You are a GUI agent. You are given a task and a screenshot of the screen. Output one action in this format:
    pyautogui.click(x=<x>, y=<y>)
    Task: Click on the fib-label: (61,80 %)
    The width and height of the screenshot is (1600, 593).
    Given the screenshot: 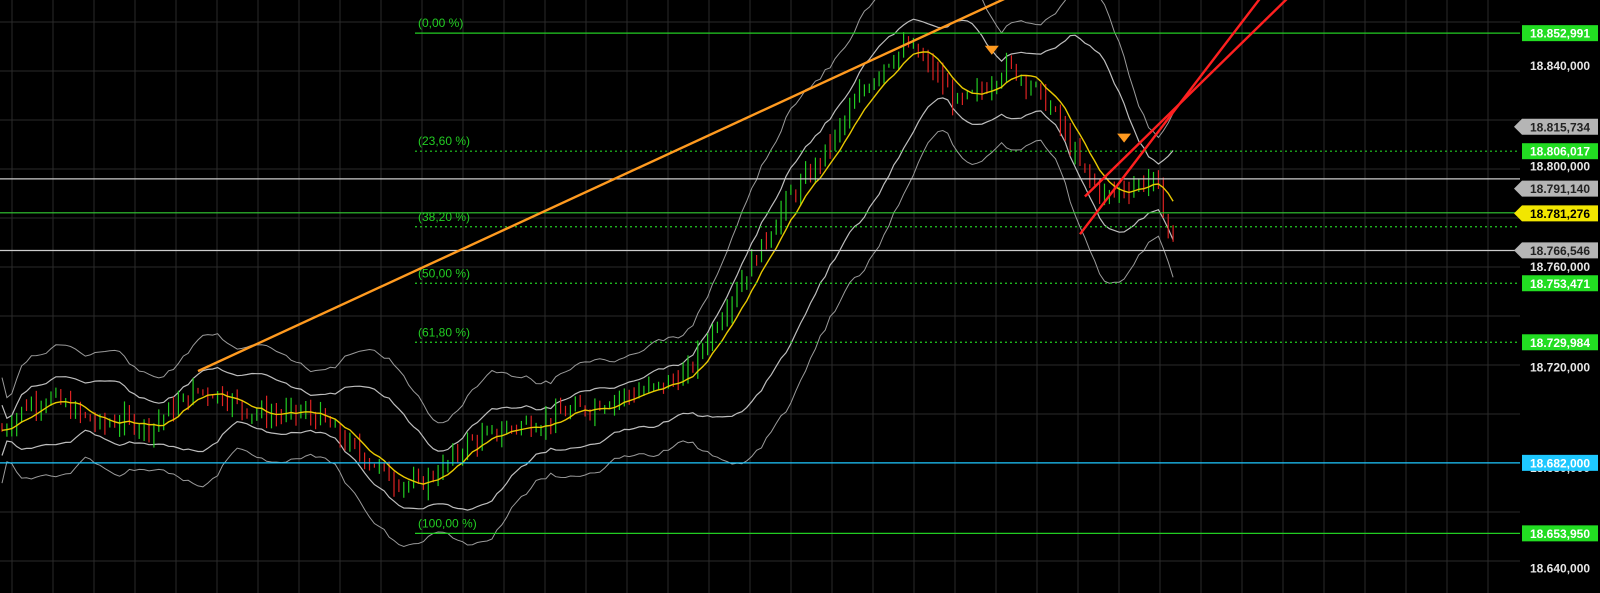 What is the action you would take?
    pyautogui.click(x=444, y=332)
    